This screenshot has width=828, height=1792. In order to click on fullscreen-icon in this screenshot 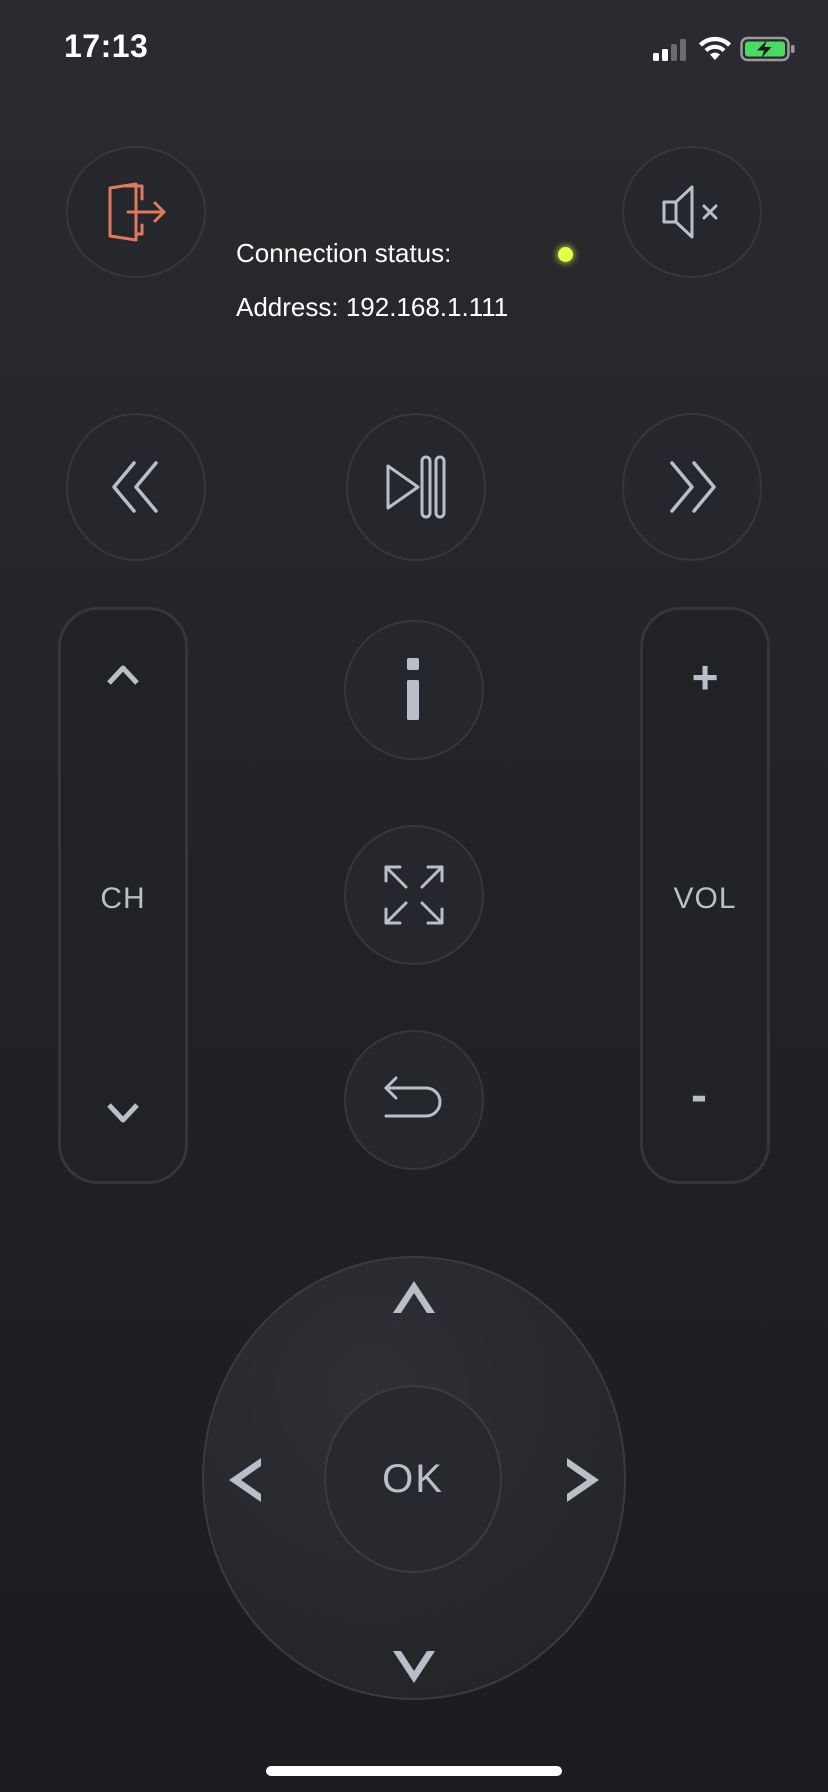, I will do `click(414, 895)`.